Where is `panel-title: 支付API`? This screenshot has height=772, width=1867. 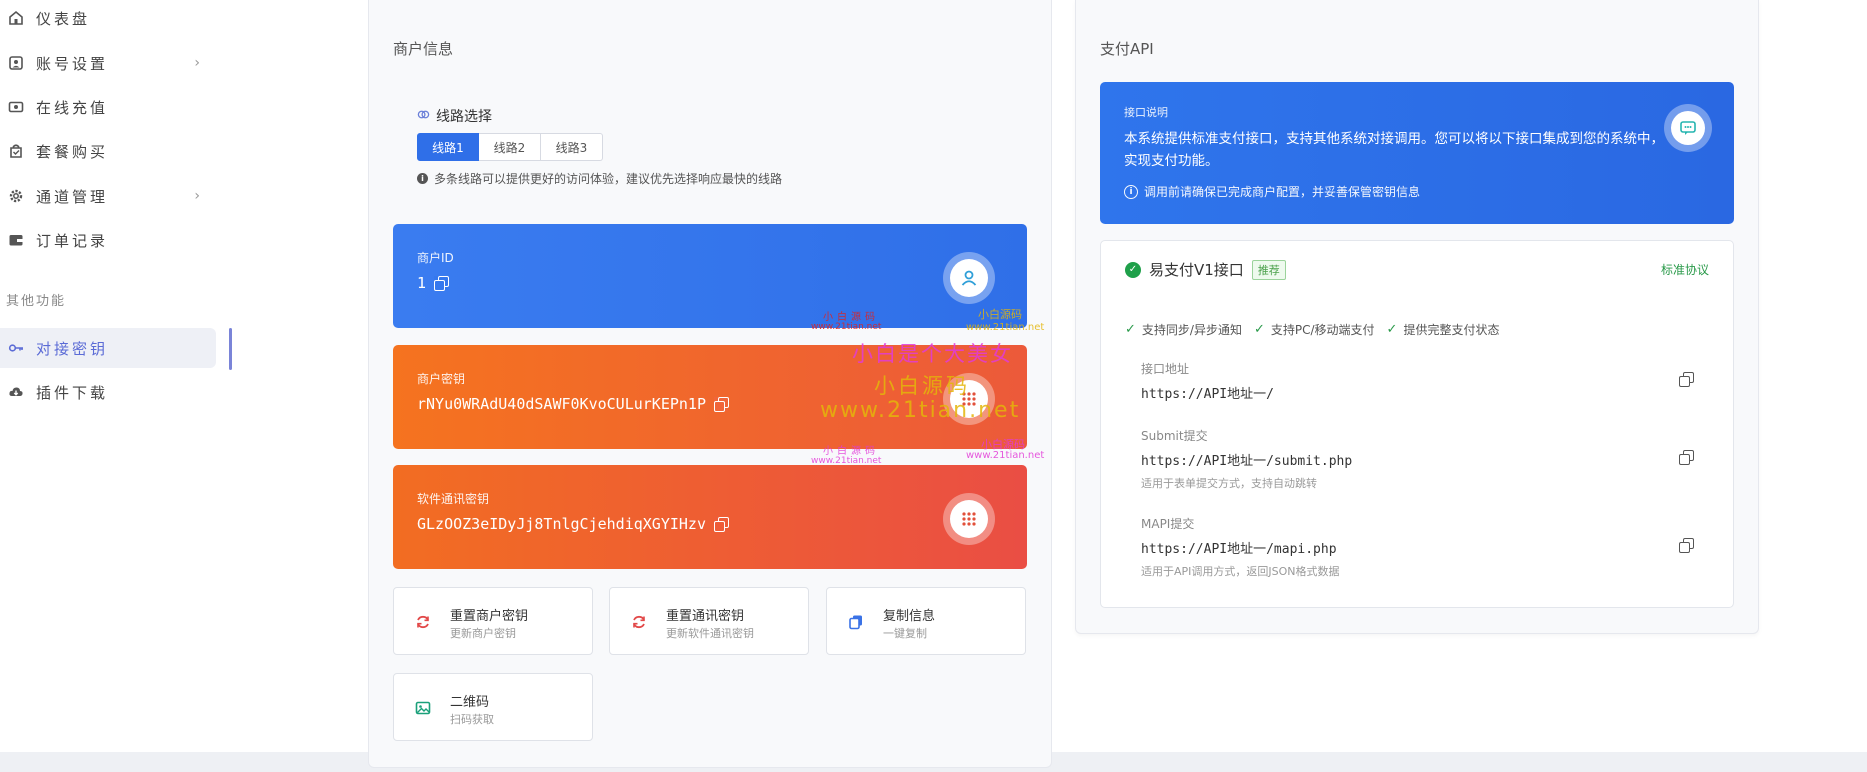 panel-title: 支付API is located at coordinates (1127, 49).